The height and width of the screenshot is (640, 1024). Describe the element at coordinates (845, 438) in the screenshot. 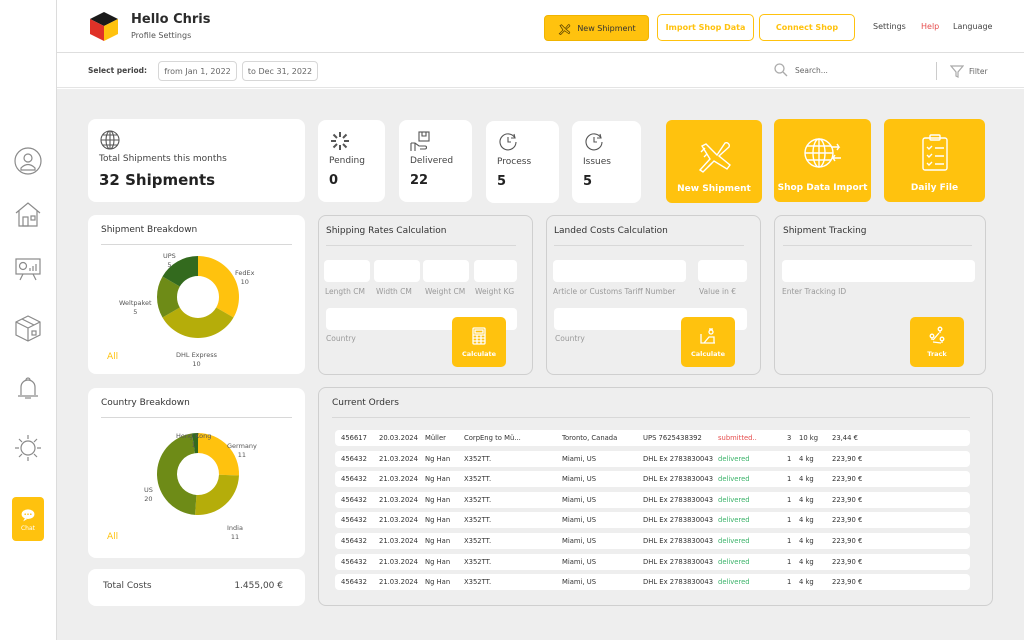

I see `price: 23,44 €` at that location.